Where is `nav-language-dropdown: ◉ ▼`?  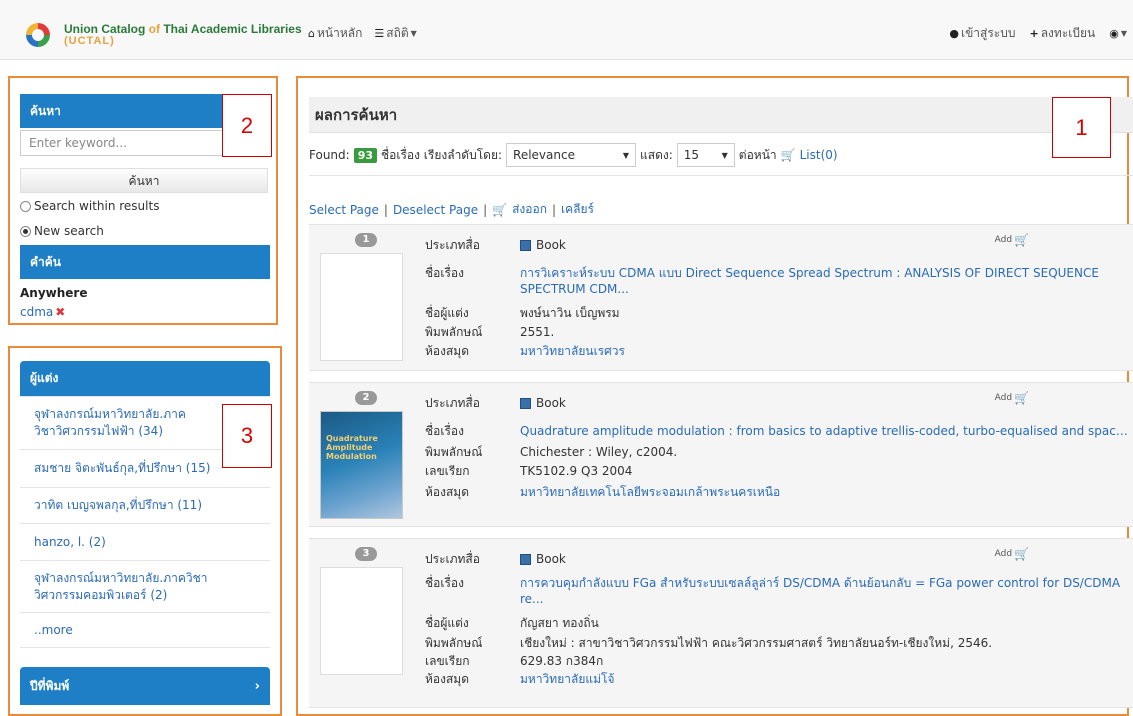 nav-language-dropdown: ◉ ▼ is located at coordinates (1118, 33).